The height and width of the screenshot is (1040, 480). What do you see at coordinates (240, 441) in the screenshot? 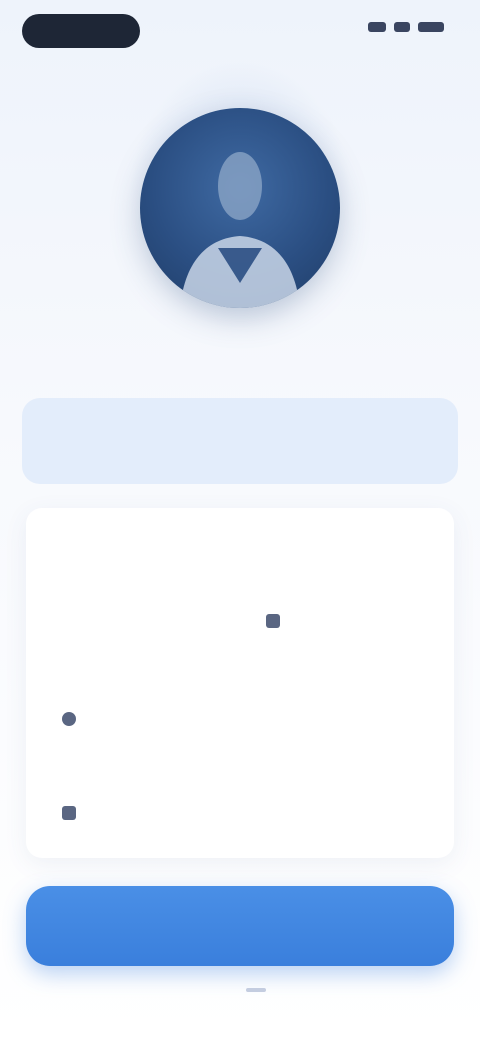
I see `info-banner` at bounding box center [240, 441].